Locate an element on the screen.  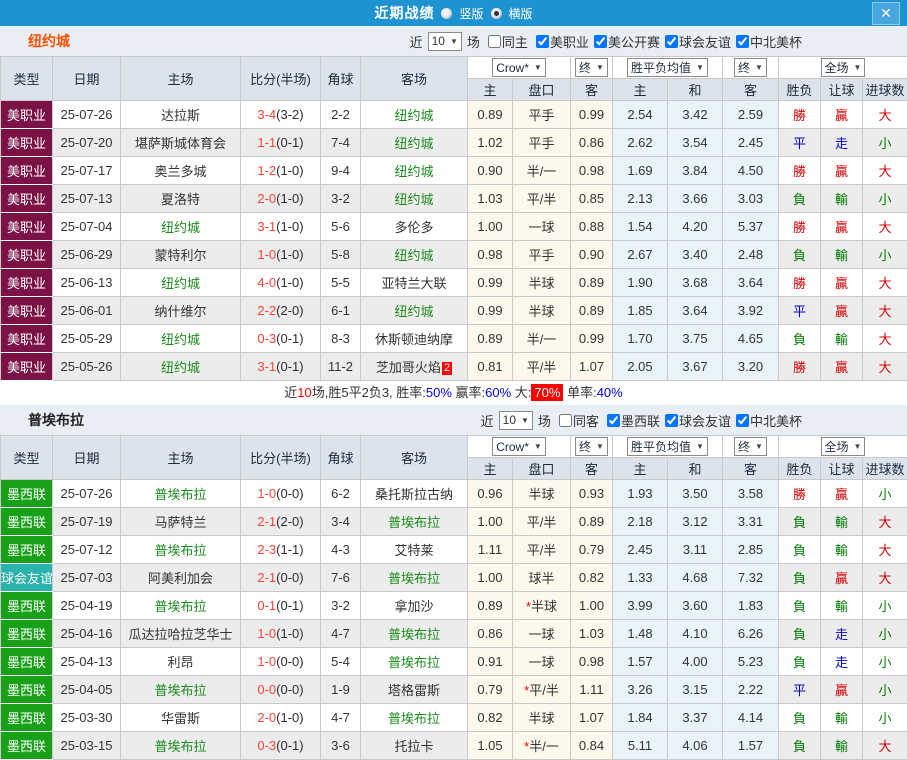
vertical-layout-label: 竖版 is located at coordinates (471, 13).